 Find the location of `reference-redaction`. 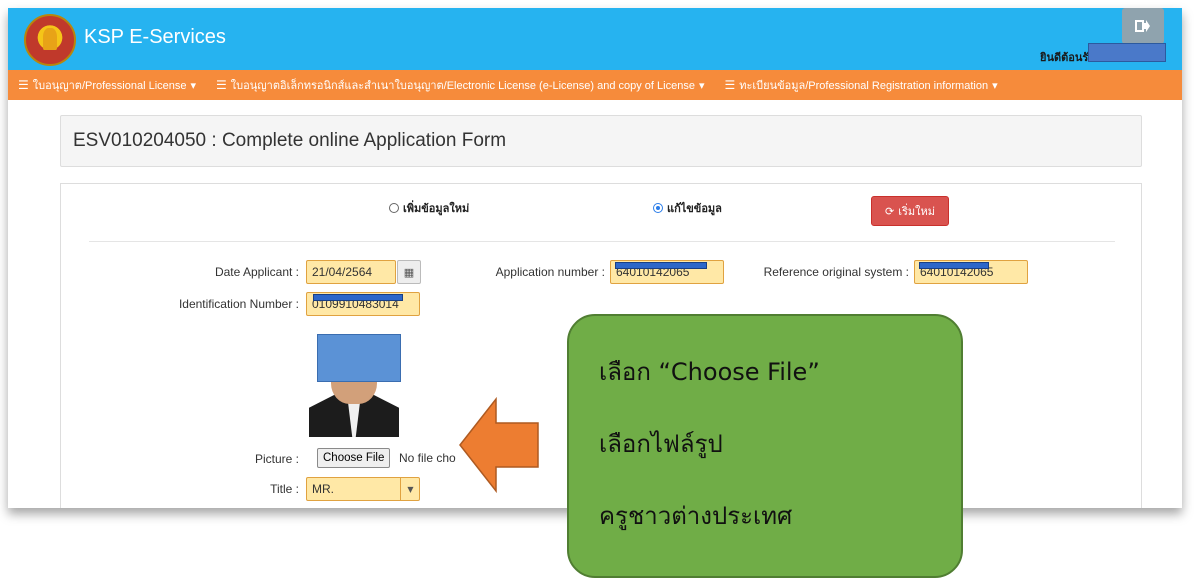

reference-redaction is located at coordinates (954, 265).